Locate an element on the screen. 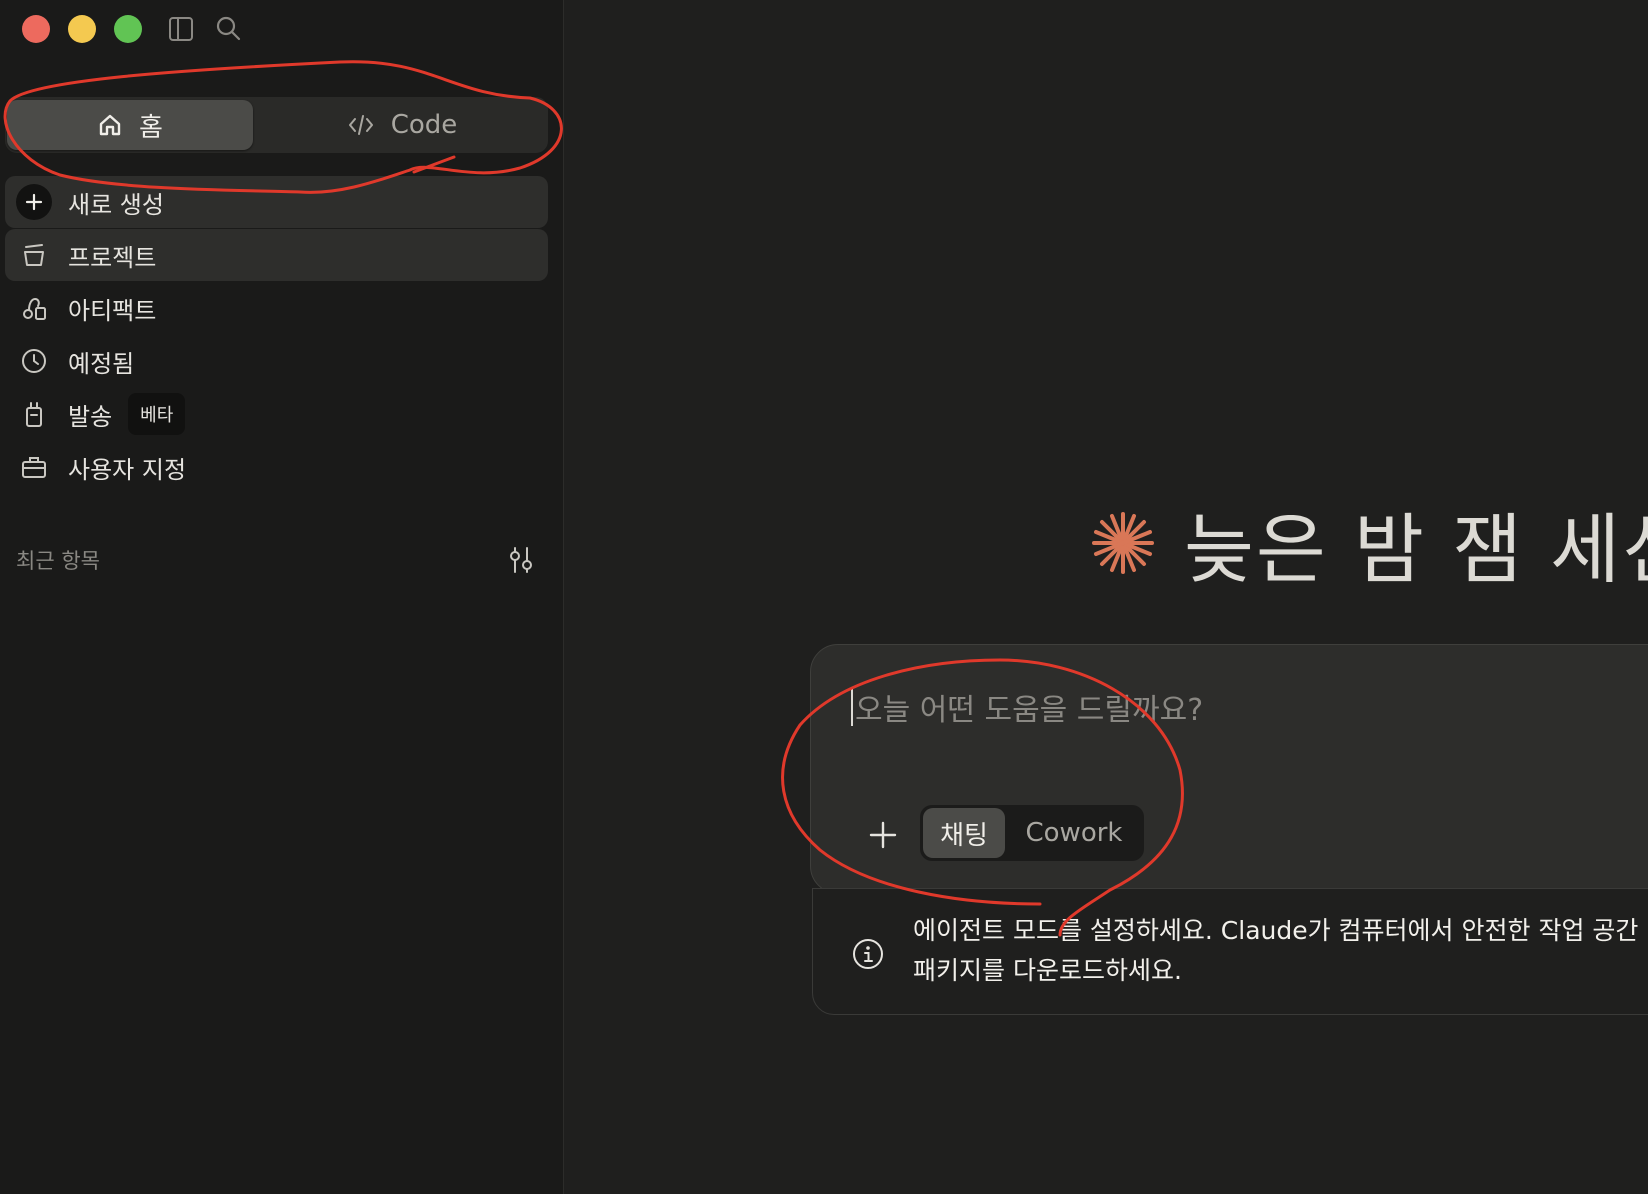 This screenshot has height=1194, width=1648. claude-spark-icon is located at coordinates (1123, 543).